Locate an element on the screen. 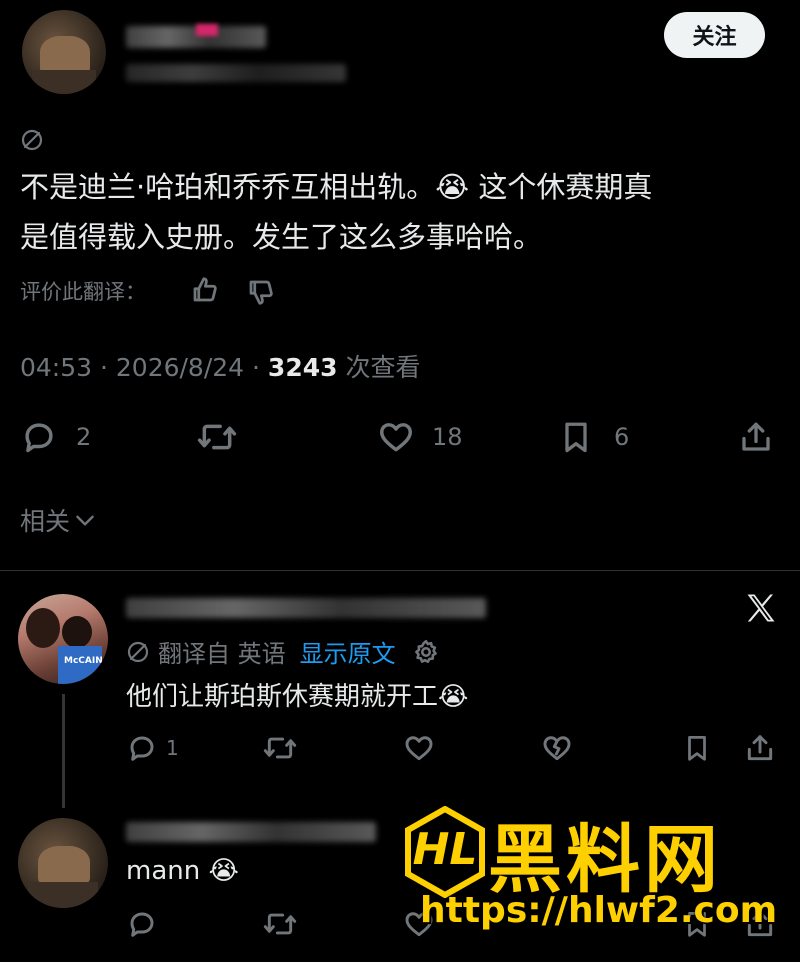 The width and height of the screenshot is (800, 962). chevron-down-icon is located at coordinates (85, 520).